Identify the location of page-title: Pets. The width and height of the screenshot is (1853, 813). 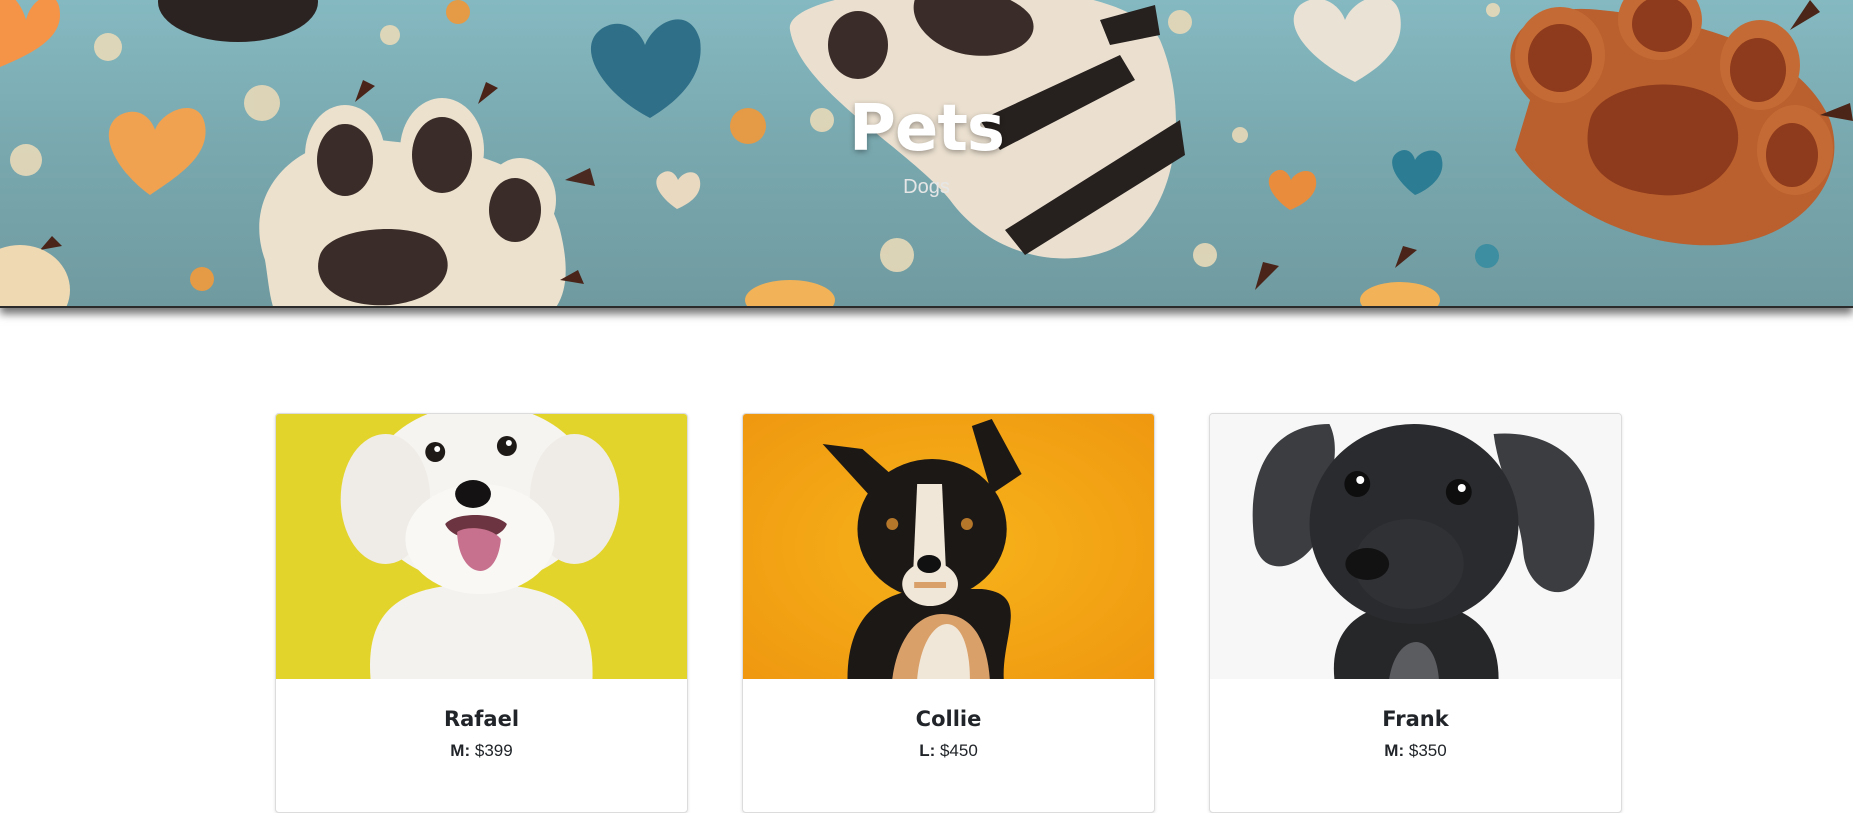
(927, 129).